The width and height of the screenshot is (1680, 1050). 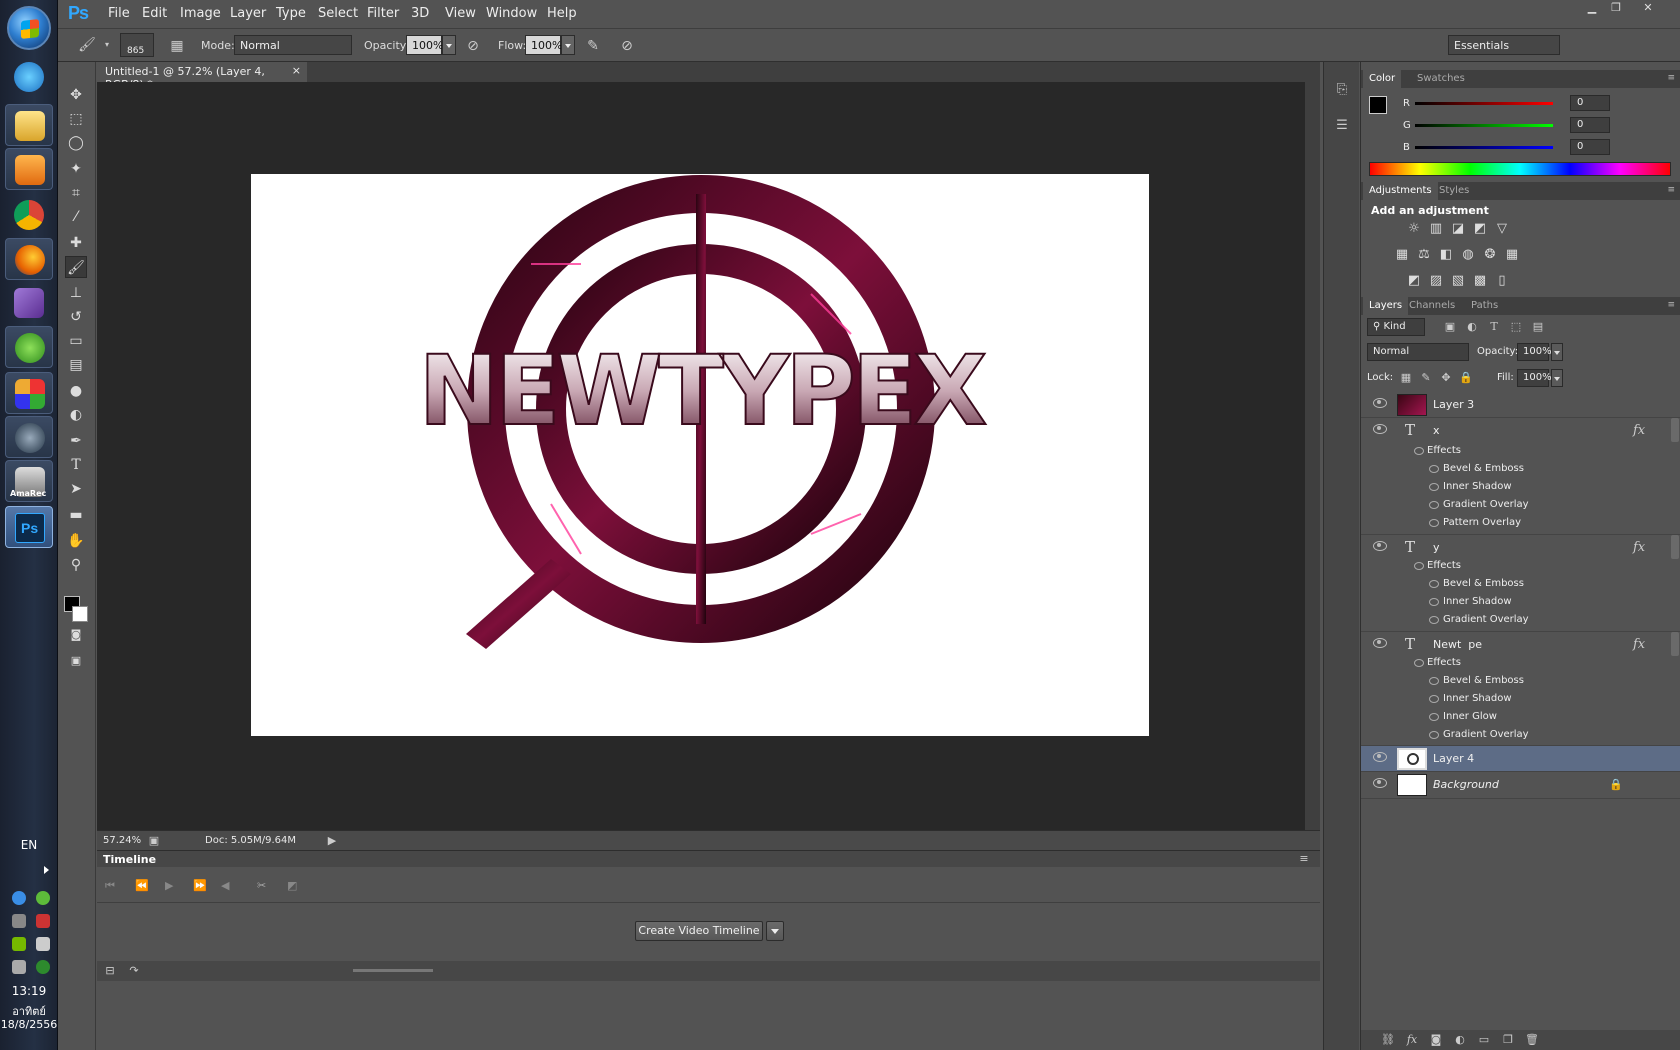 What do you see at coordinates (1458, 281) in the screenshot?
I see `threshold-icon: ▧` at bounding box center [1458, 281].